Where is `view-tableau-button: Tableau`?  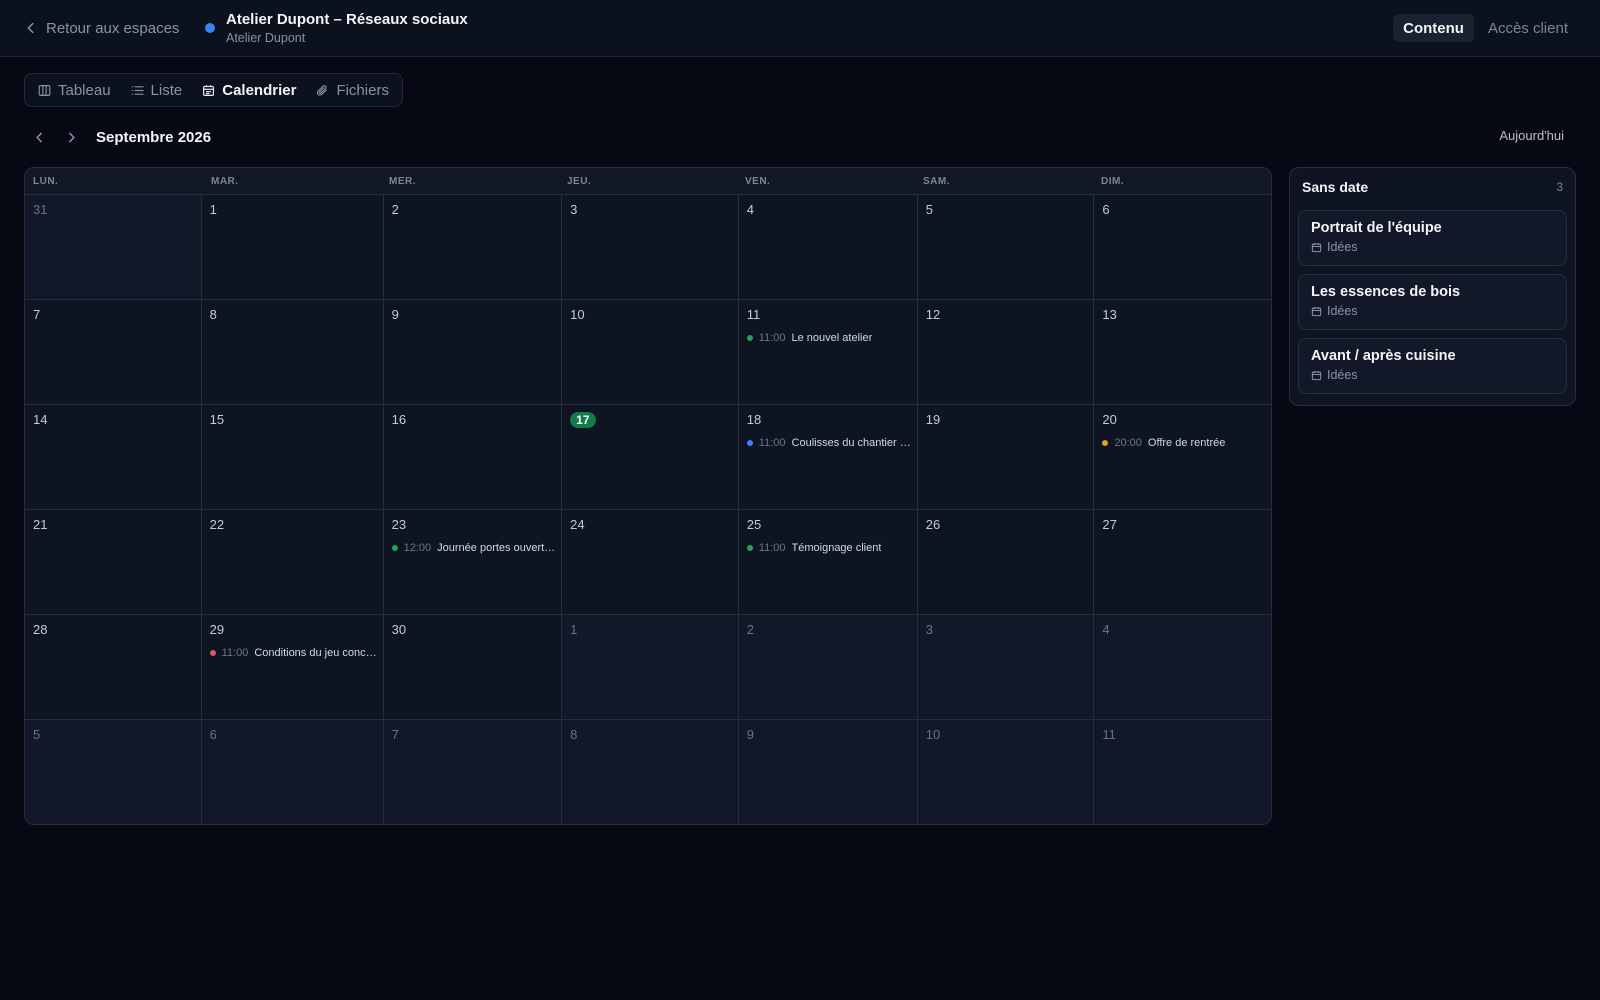
view-tableau-button: Tableau is located at coordinates (74, 90).